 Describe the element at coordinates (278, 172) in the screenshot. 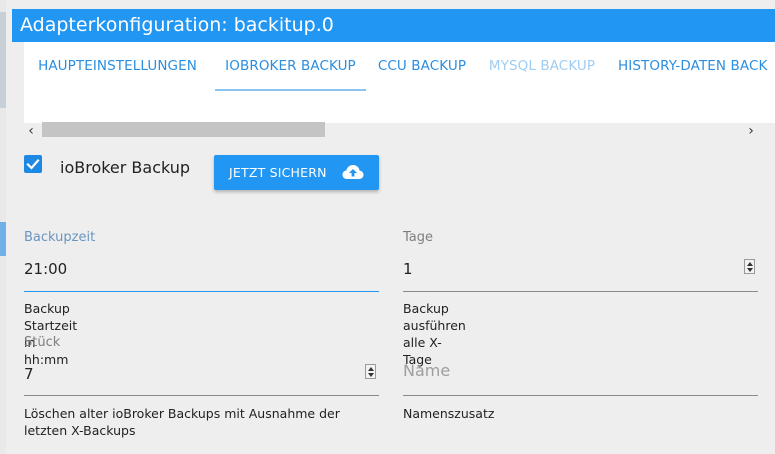

I see `jetzt-sichern-button-label: Jetzt sichern` at that location.